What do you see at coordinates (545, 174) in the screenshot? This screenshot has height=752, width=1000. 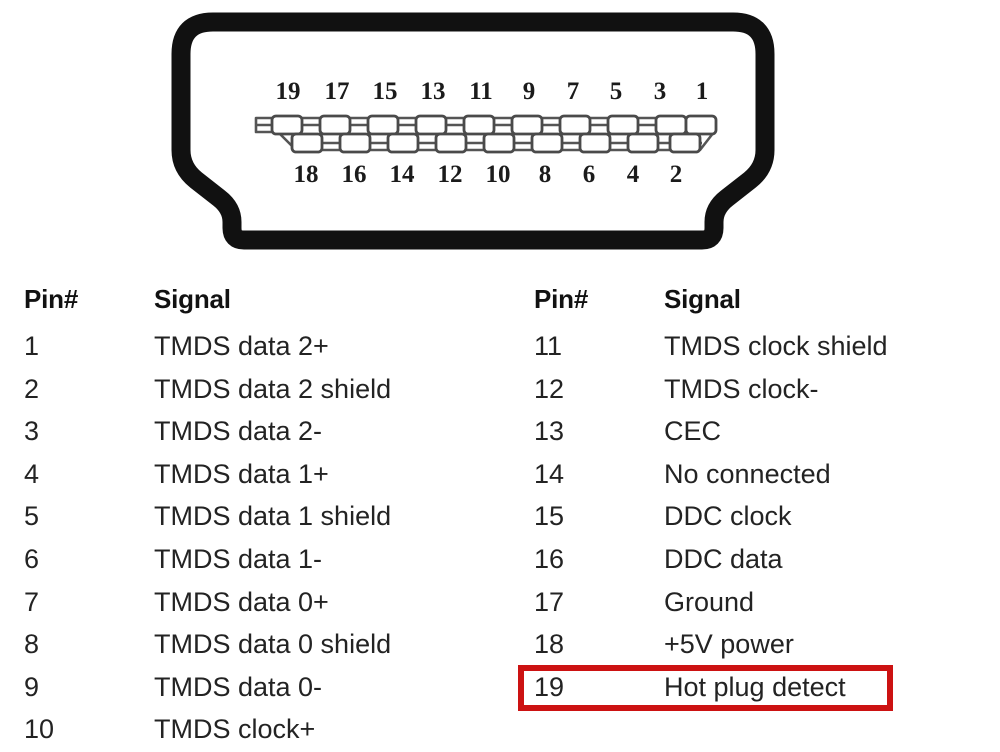 I see `pin-label-bottom-5: 8` at bounding box center [545, 174].